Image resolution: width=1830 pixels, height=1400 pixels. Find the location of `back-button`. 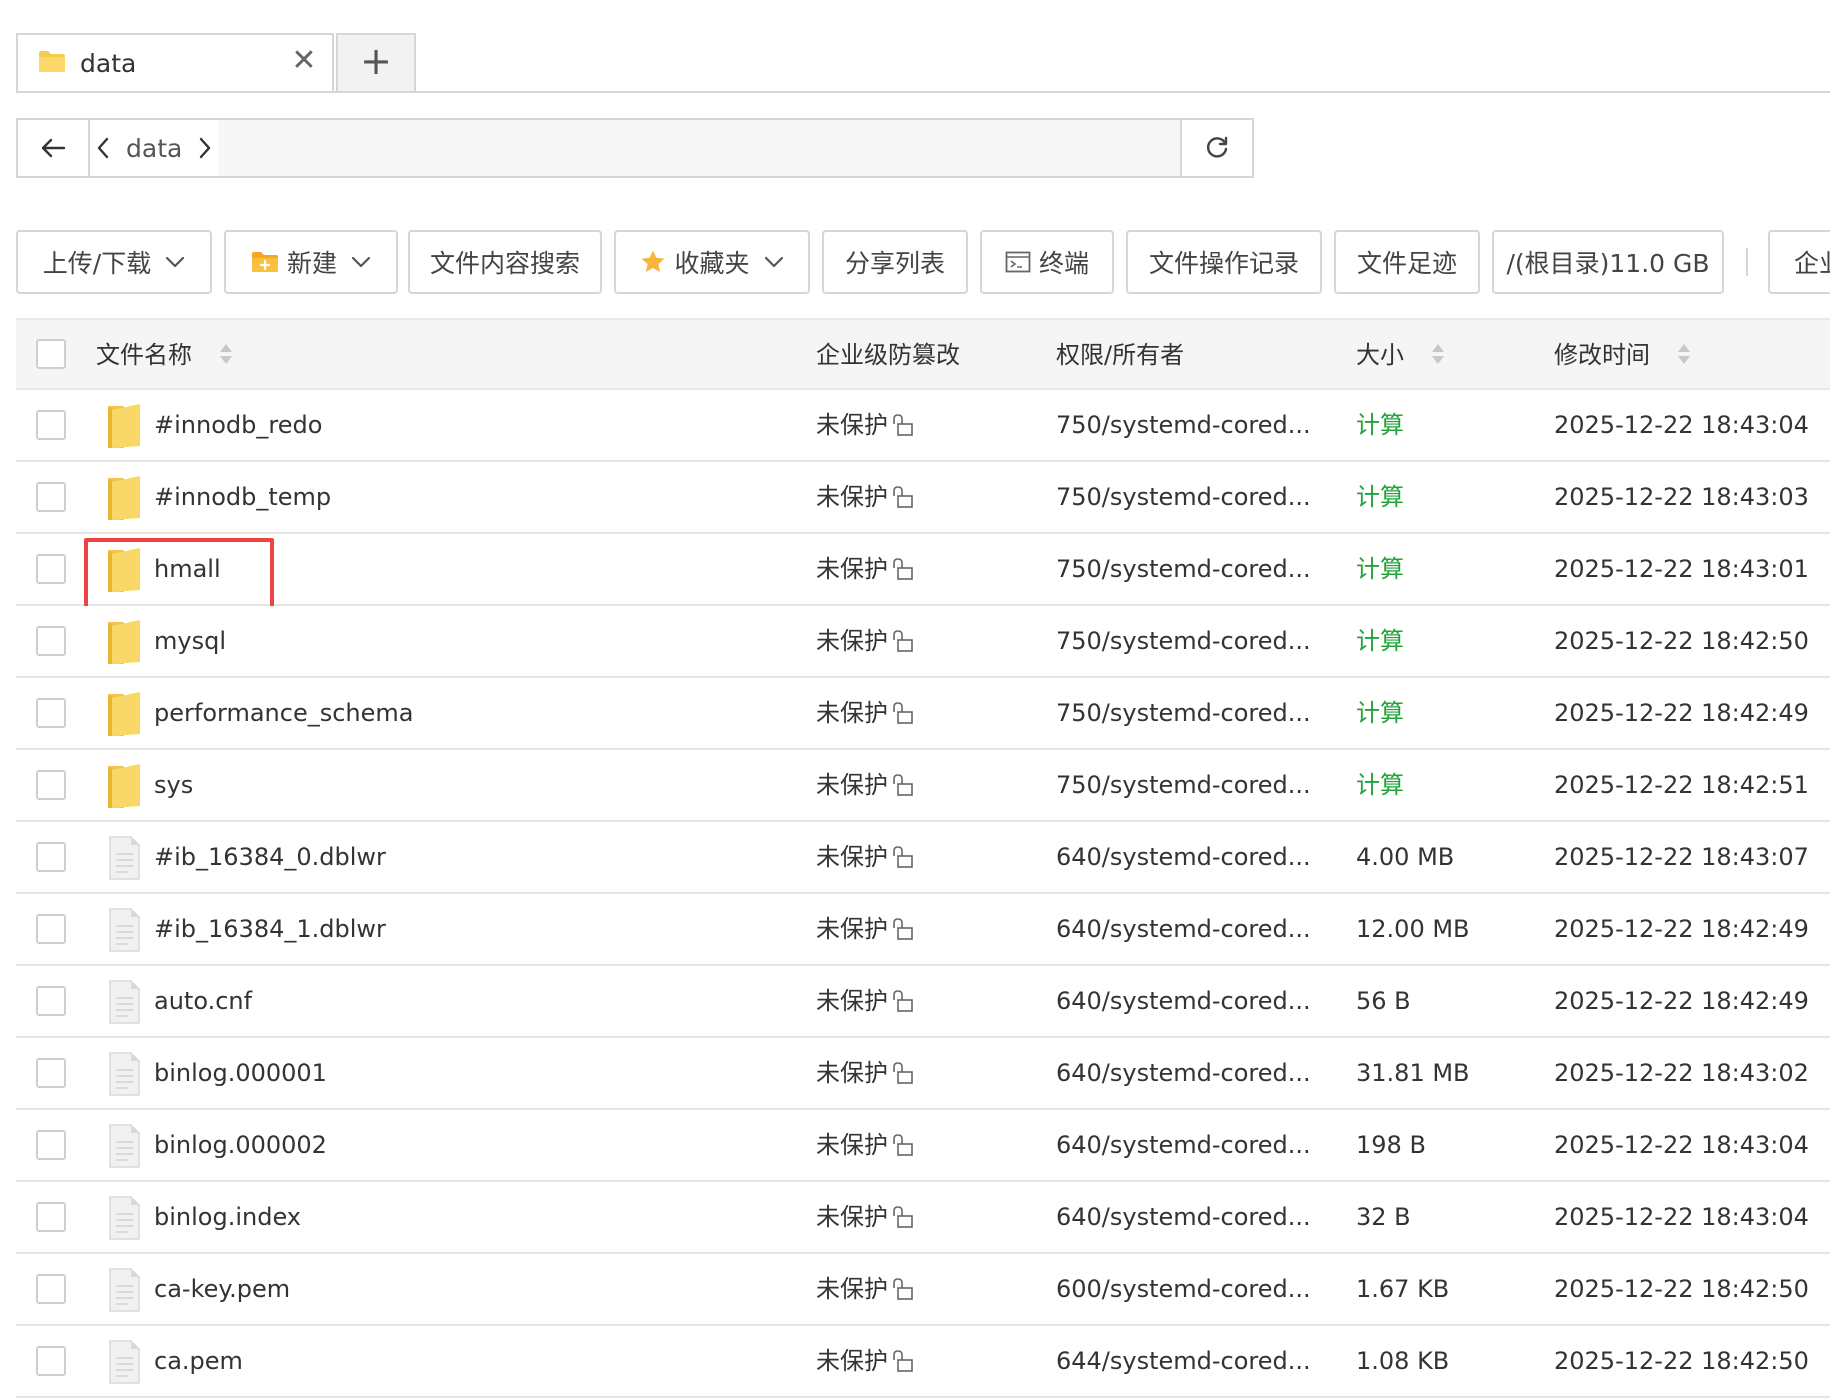

back-button is located at coordinates (54, 148).